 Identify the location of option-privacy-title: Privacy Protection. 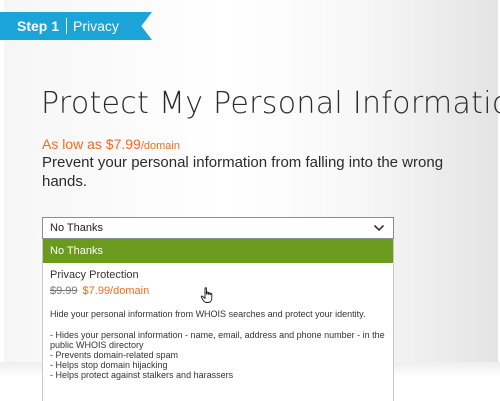
(94, 275).